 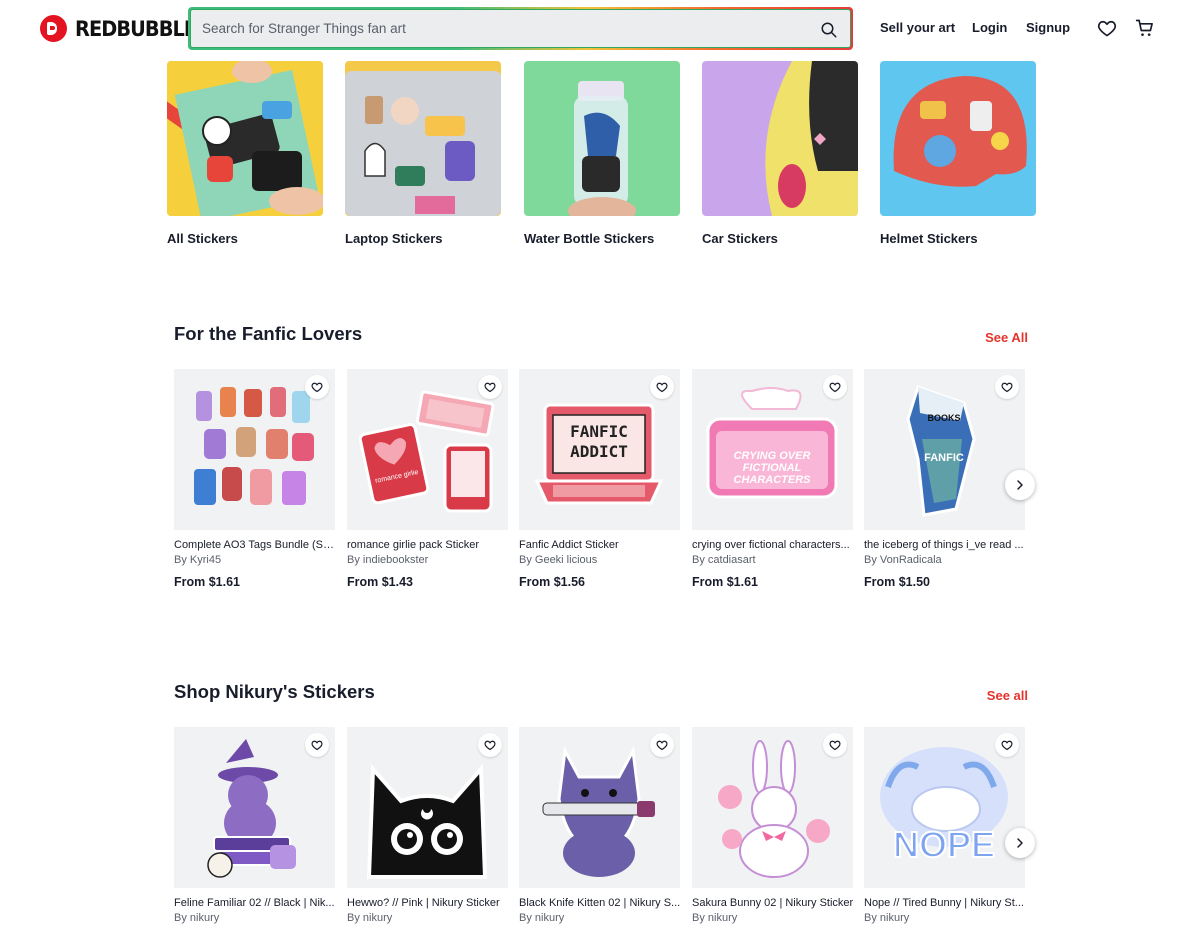 What do you see at coordinates (1048, 27) in the screenshot?
I see `signup-link: Signup` at bounding box center [1048, 27].